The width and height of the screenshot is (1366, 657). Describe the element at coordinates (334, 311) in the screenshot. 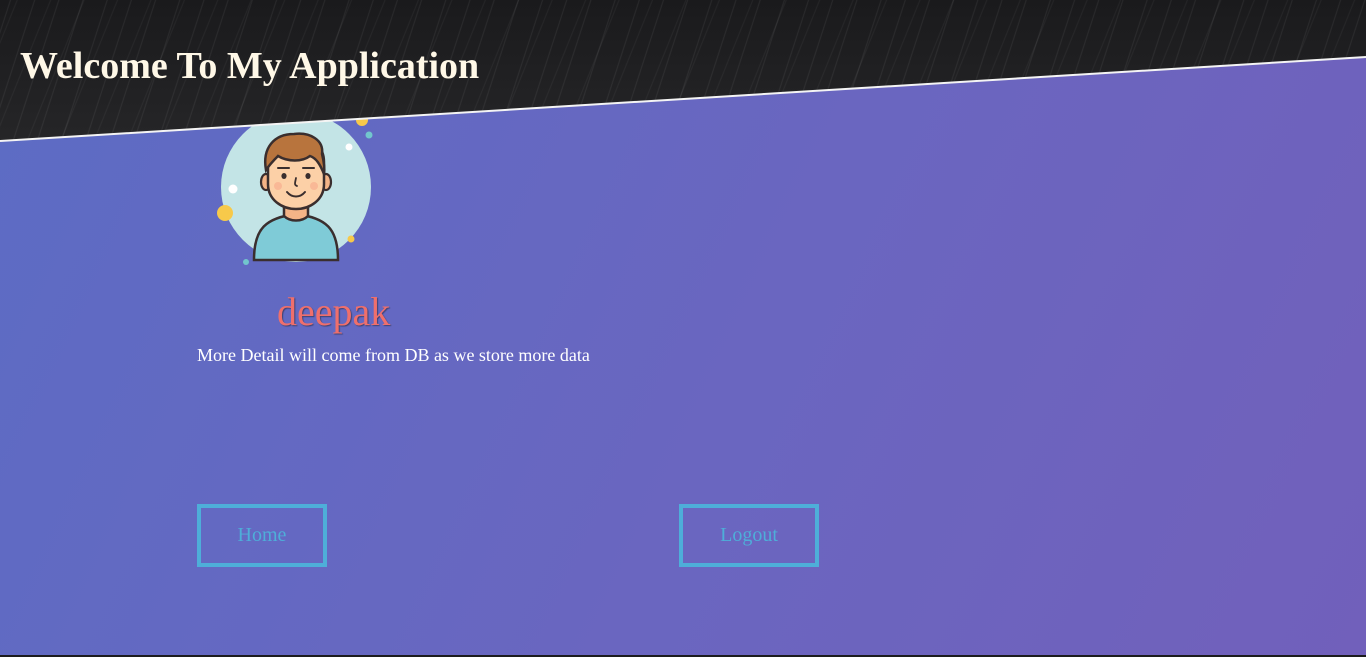

I see `username-label: deepak` at that location.